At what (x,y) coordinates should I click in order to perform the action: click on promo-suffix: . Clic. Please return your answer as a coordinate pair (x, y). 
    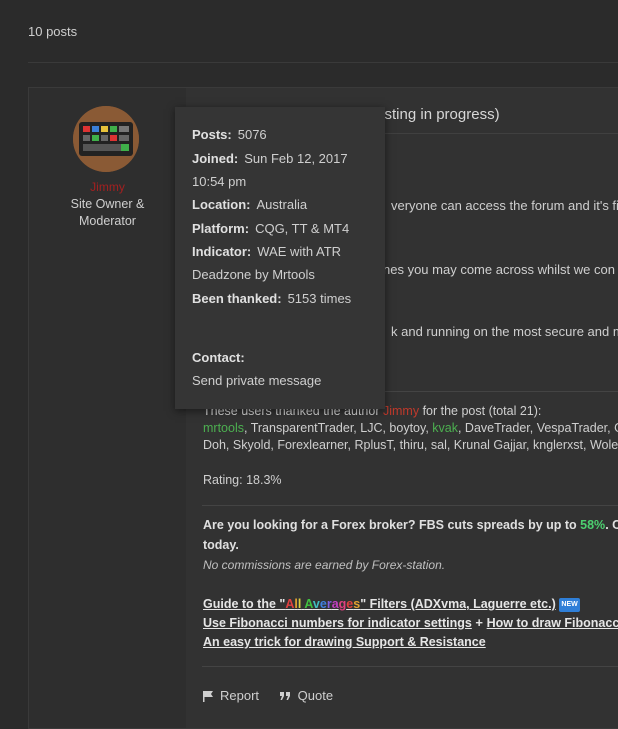
    Looking at the image, I should click on (611, 525).